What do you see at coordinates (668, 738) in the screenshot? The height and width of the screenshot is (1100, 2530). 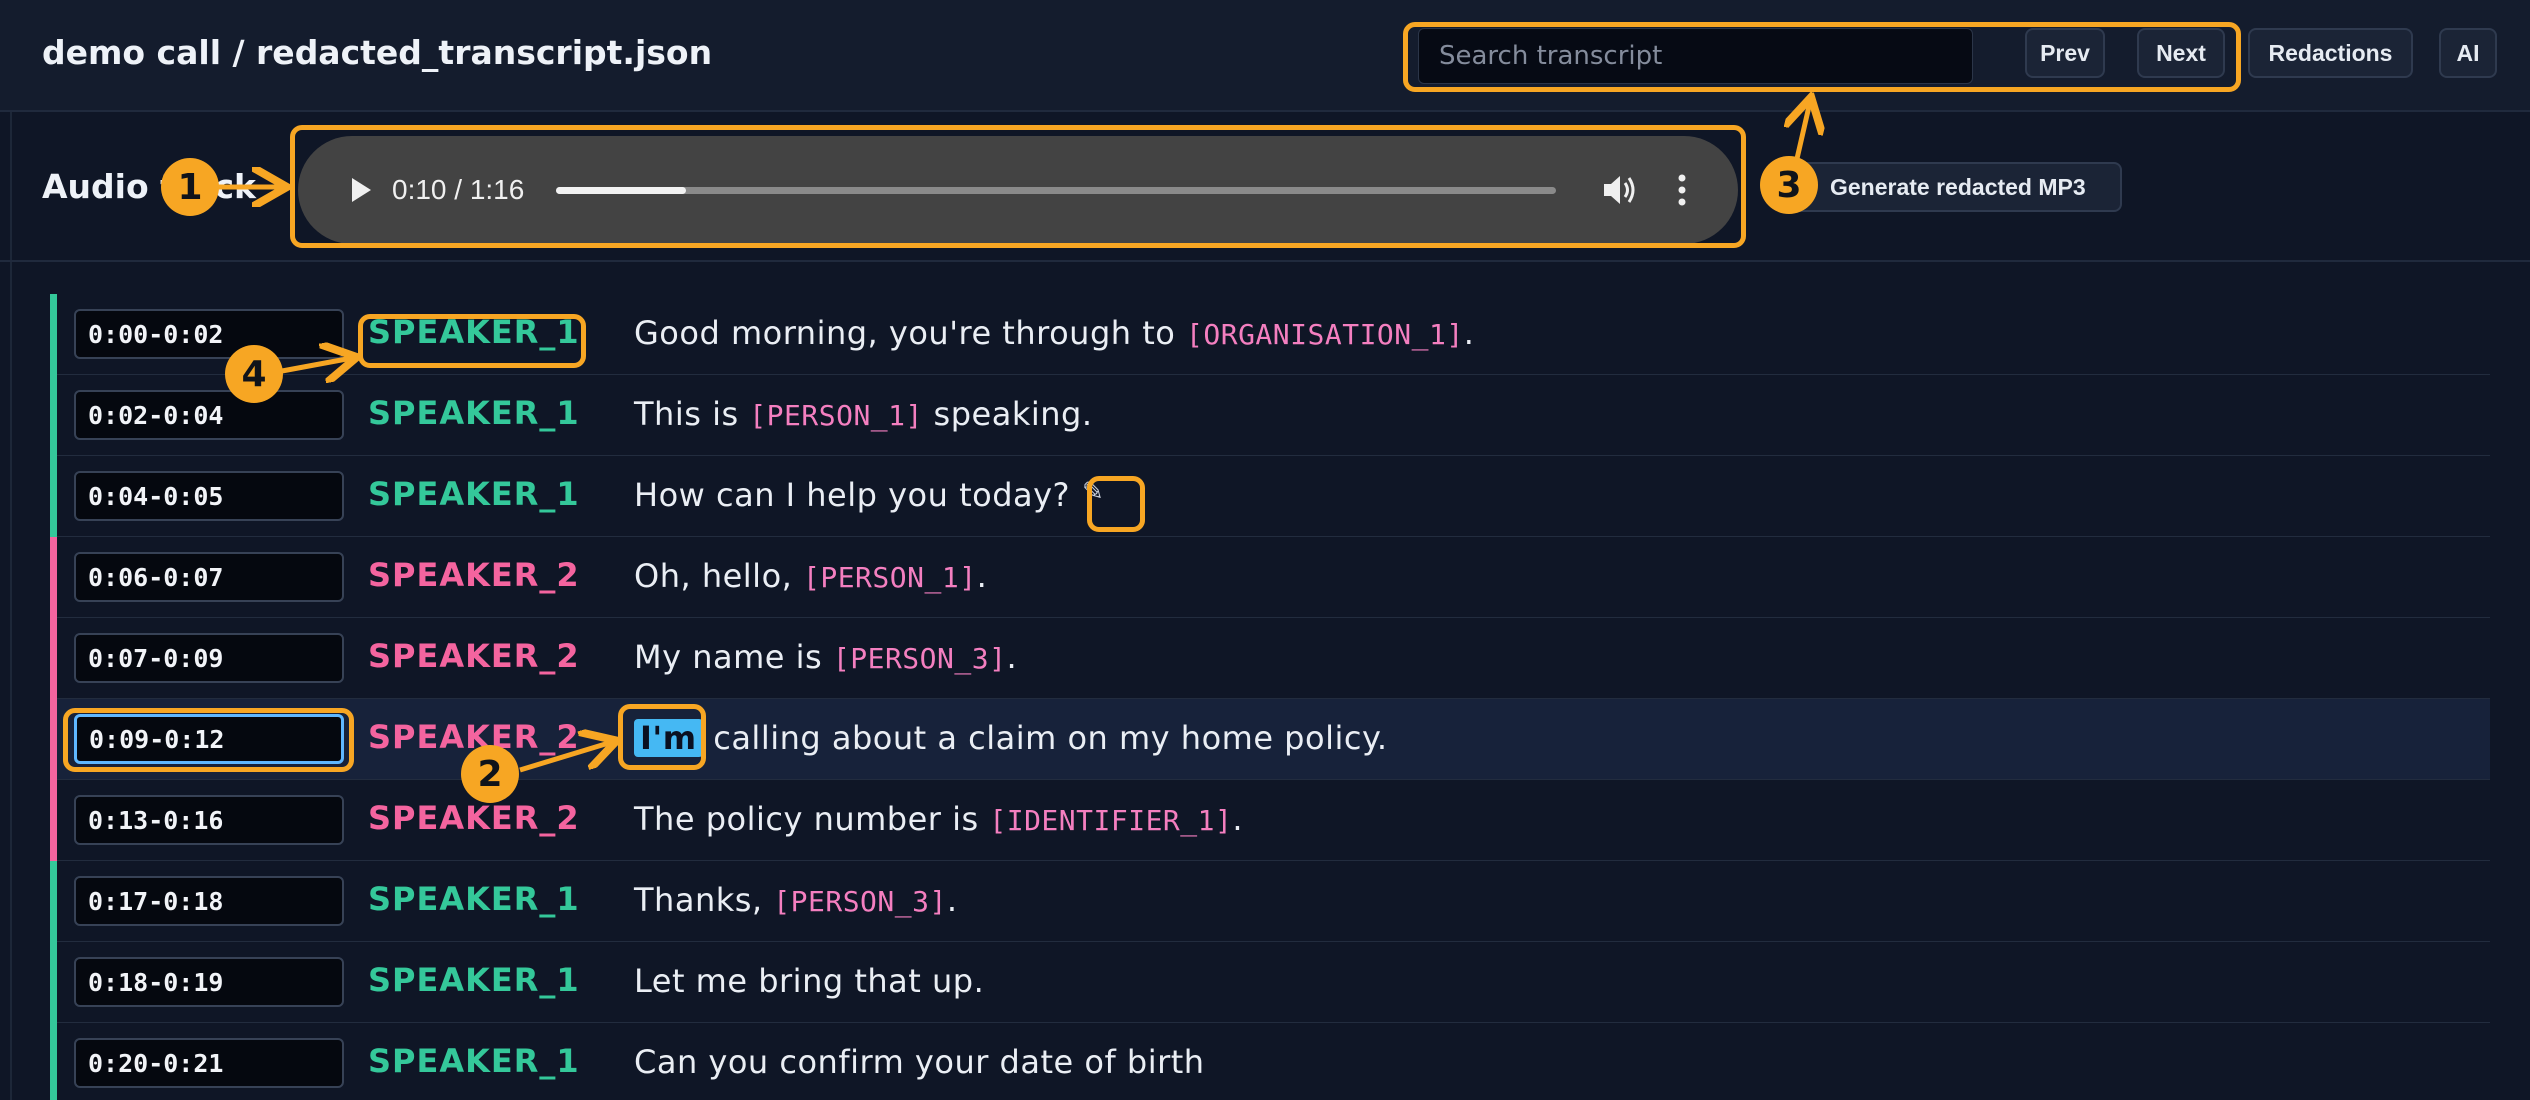 I see `current-word-highlight: I'm` at bounding box center [668, 738].